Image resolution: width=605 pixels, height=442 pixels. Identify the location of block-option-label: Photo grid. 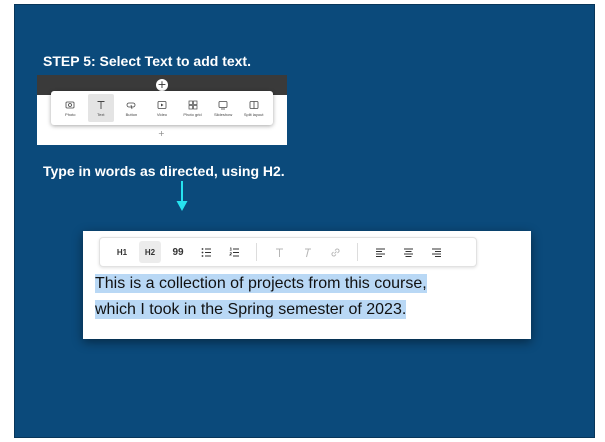
(192, 114).